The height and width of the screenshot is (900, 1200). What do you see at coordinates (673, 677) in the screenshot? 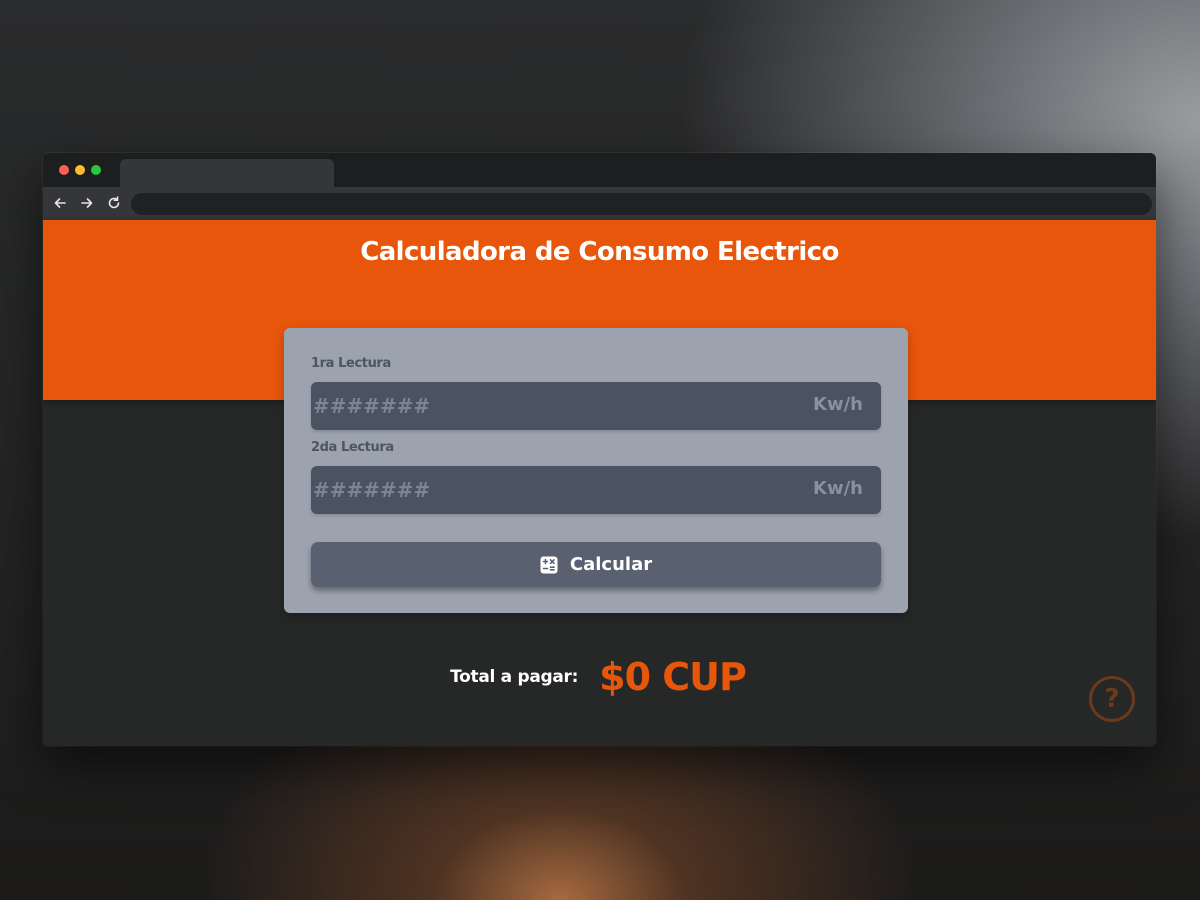
I see `total-value: $0 CUP` at bounding box center [673, 677].